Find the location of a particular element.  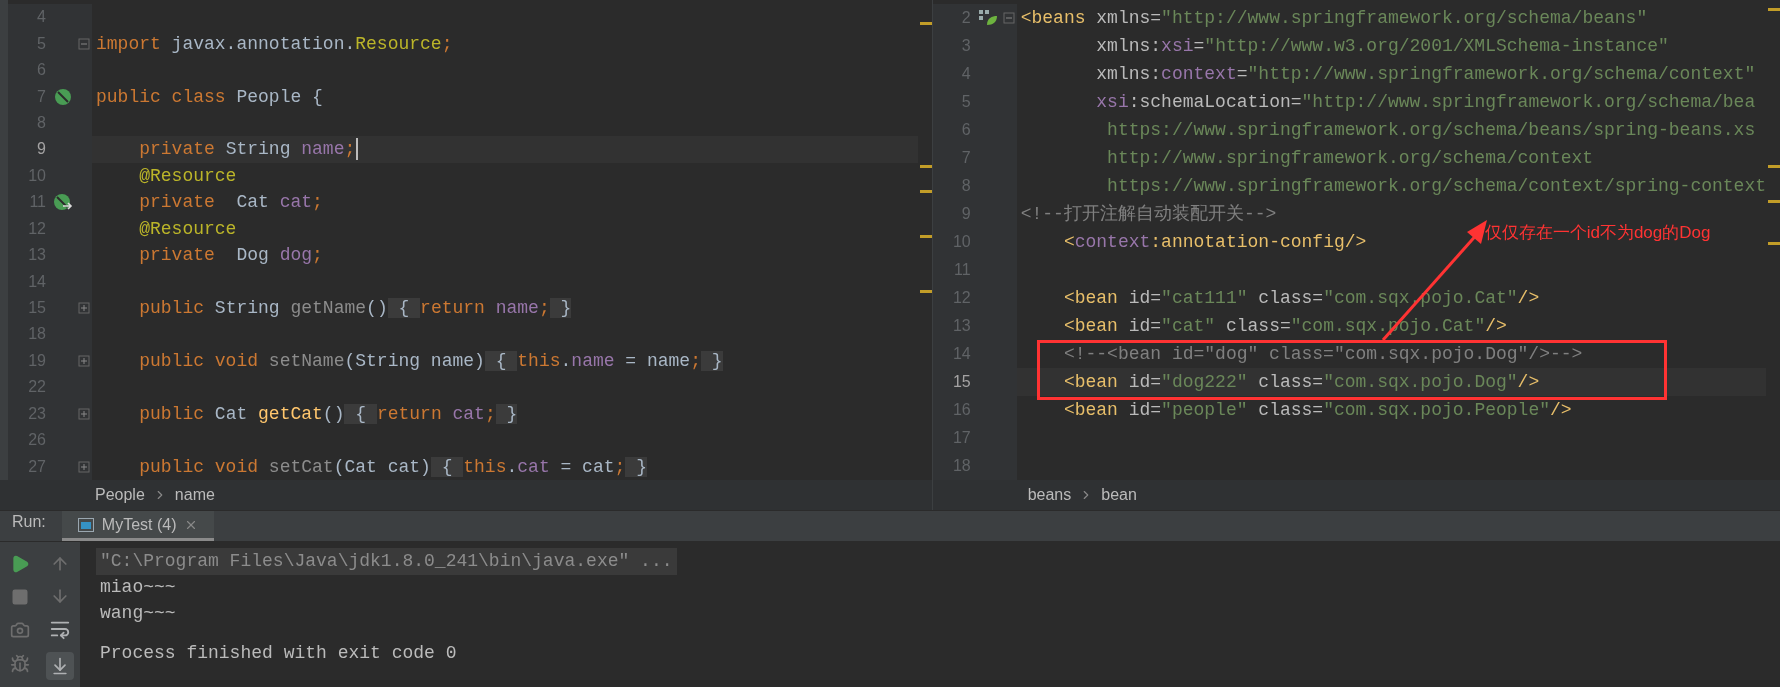

line-number: 15 is located at coordinates (961, 382).